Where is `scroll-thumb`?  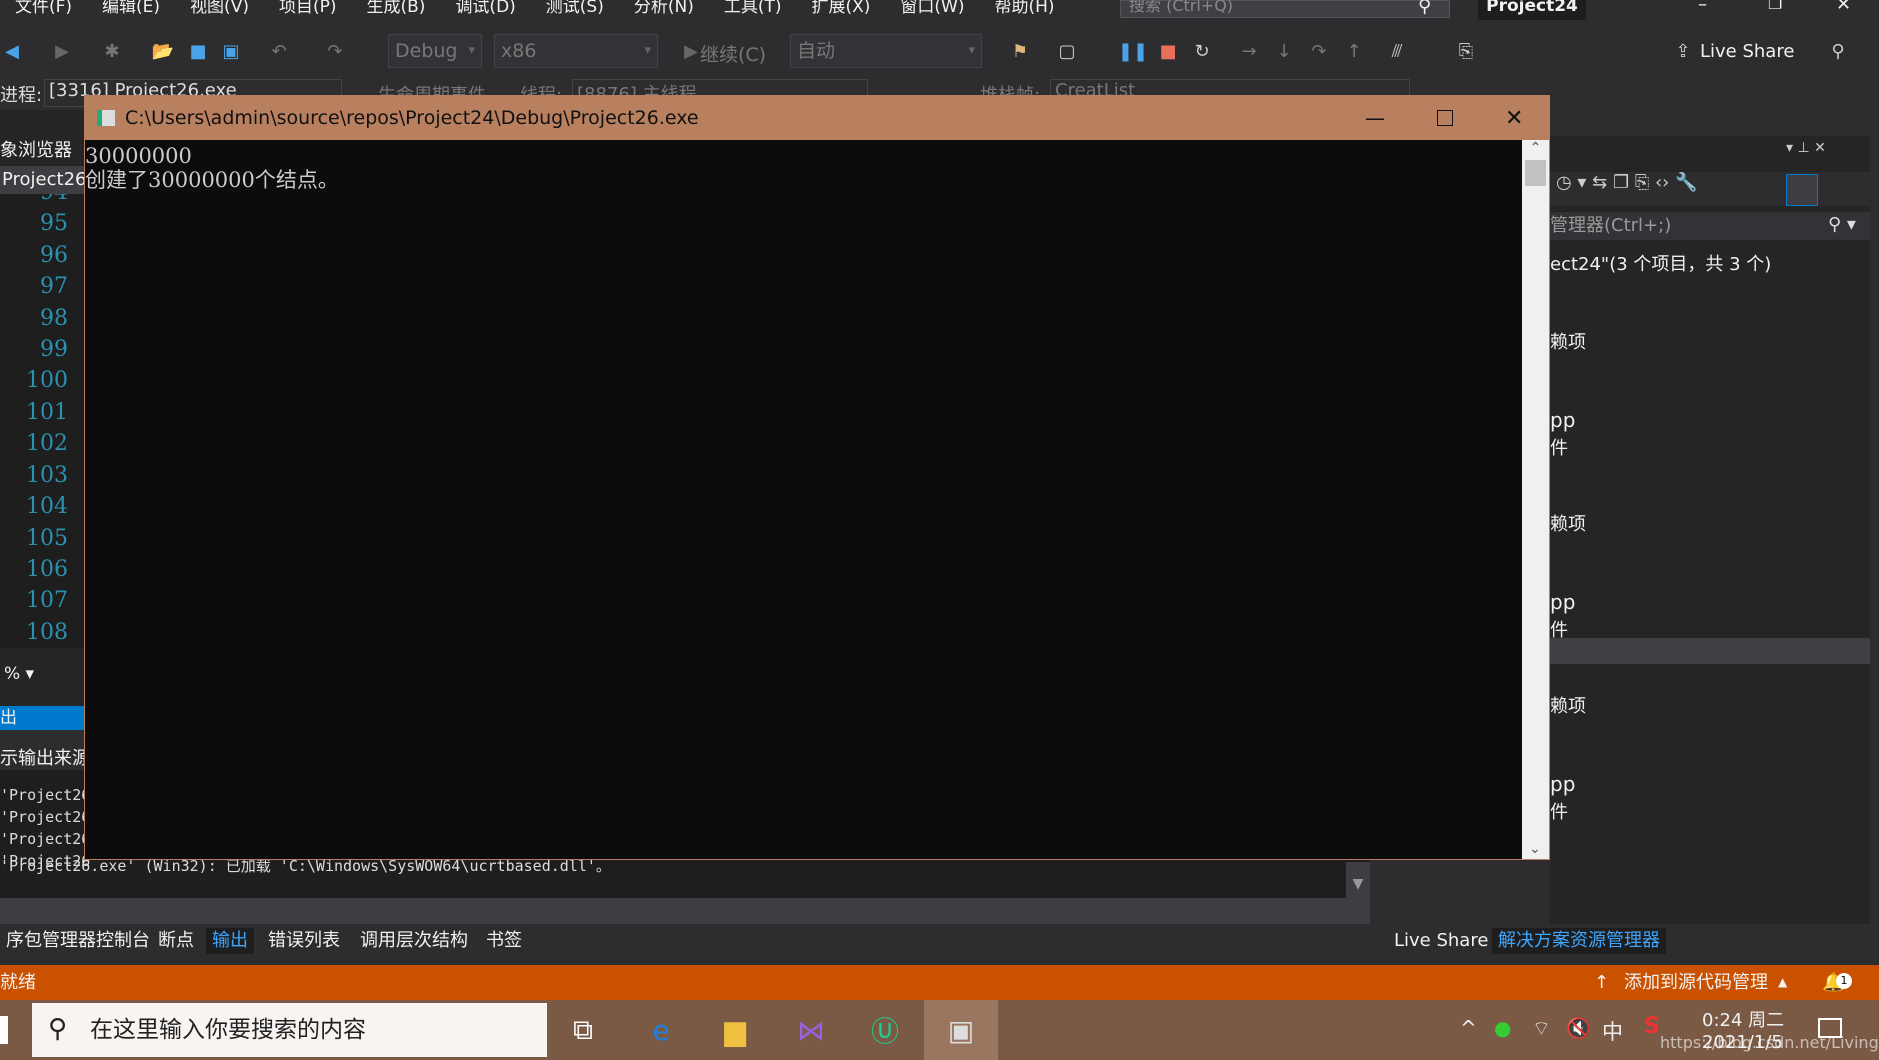
scroll-thumb is located at coordinates (1535, 173).